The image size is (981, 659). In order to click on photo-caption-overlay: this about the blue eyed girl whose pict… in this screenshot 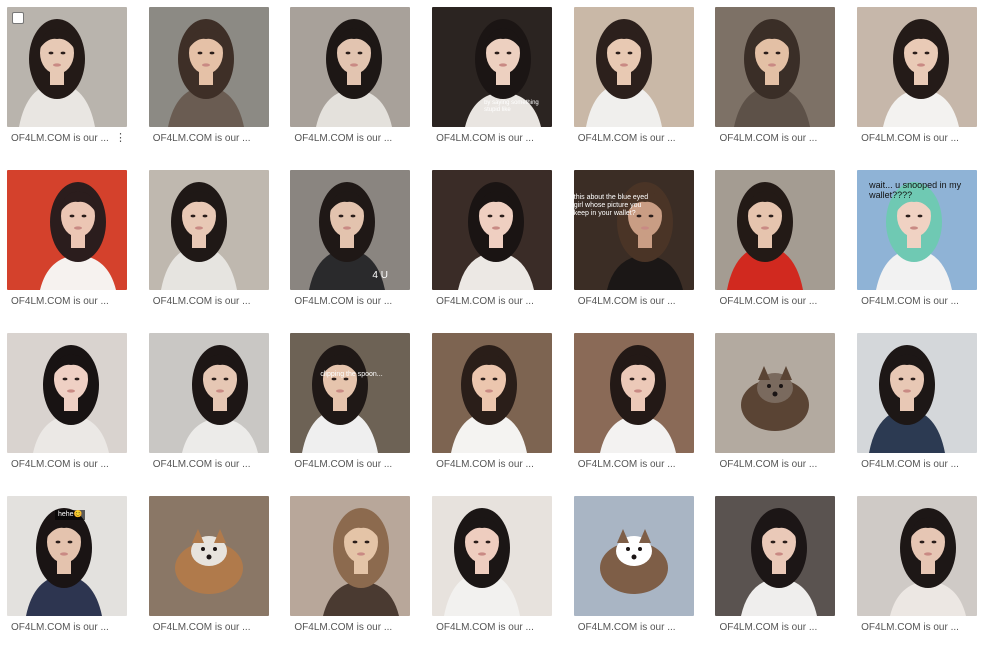, I will do `click(611, 206)`.